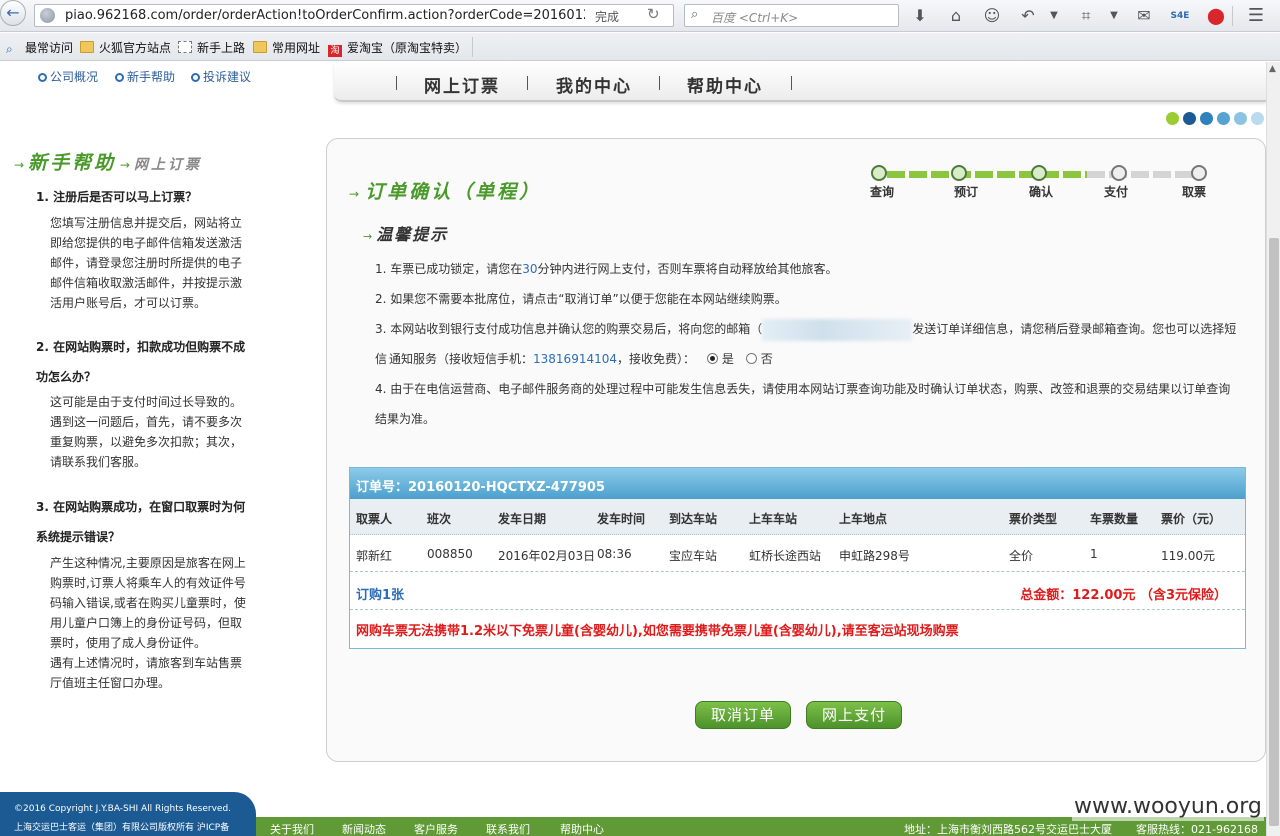 The height and width of the screenshot is (836, 1280). What do you see at coordinates (1274, 532) in the screenshot?
I see `scroll-thumb` at bounding box center [1274, 532].